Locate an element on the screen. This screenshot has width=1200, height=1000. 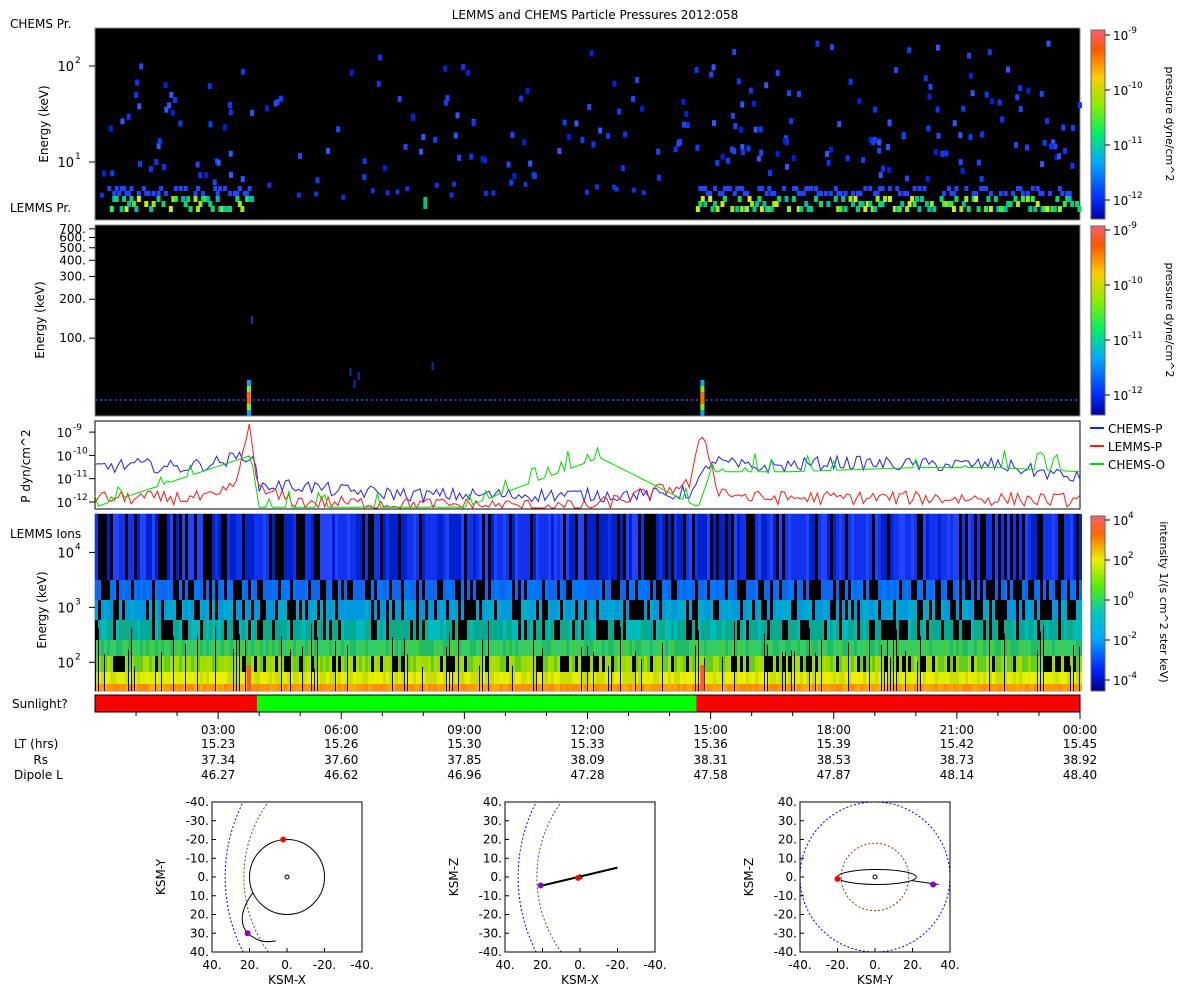
legend-item-chems-p: CHEMS-P is located at coordinates (1126, 429).